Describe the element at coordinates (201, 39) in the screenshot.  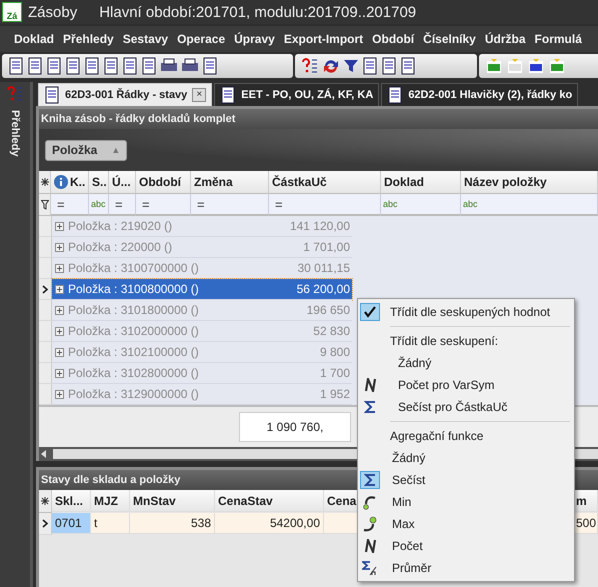
I see `menu-item: Operace` at that location.